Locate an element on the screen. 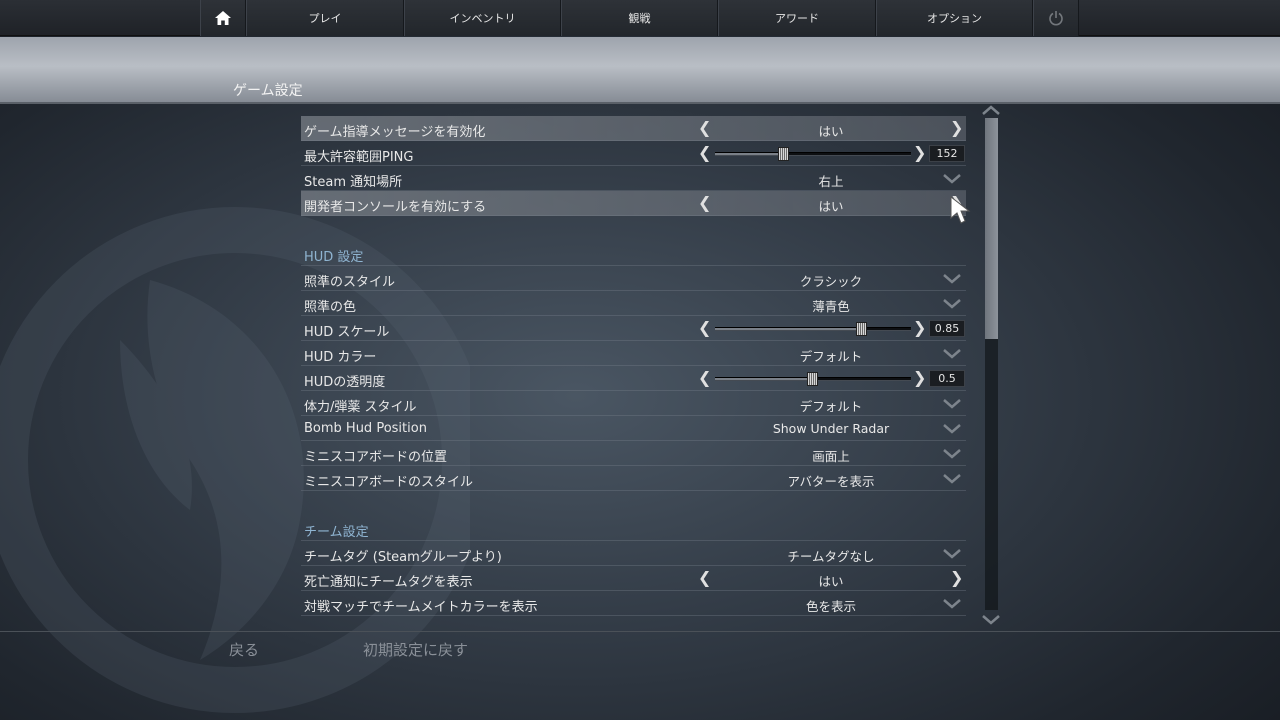 This screenshot has width=1280, height=720. scrollbar-track is located at coordinates (991, 364).